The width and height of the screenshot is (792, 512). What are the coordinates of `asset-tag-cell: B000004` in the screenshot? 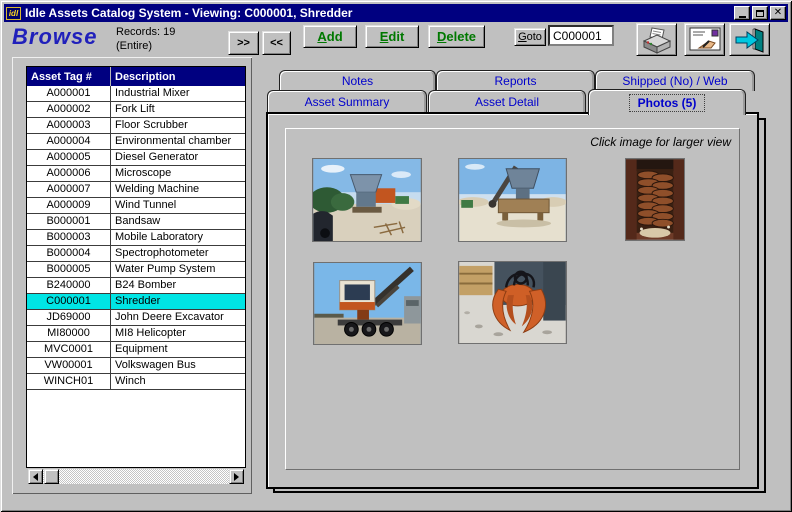 It's located at (69, 253).